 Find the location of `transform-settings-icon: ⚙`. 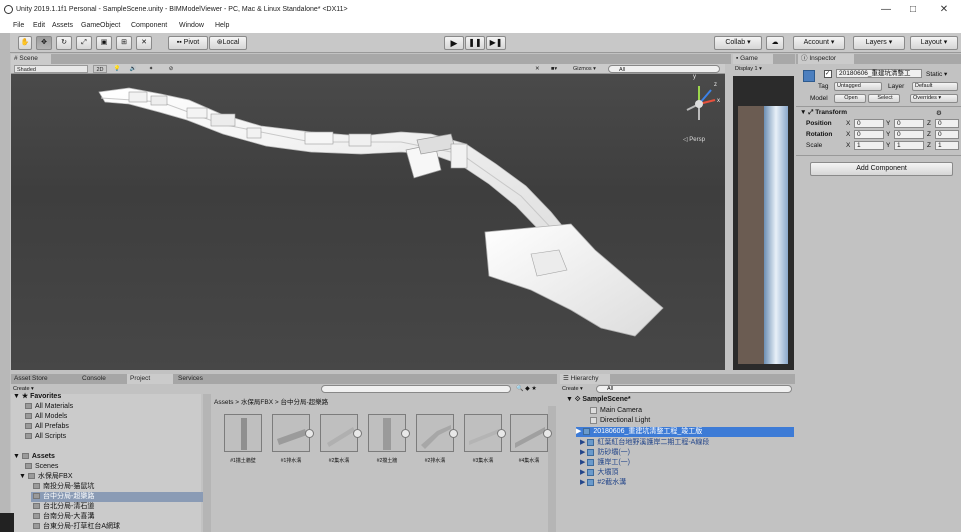

transform-settings-icon: ⚙ is located at coordinates (939, 113).